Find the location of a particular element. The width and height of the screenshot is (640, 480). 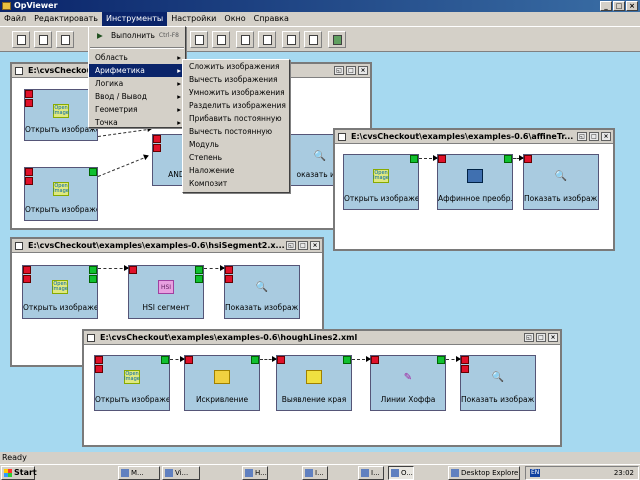

node-edge-detect: Выявление края is located at coordinates (314, 383).